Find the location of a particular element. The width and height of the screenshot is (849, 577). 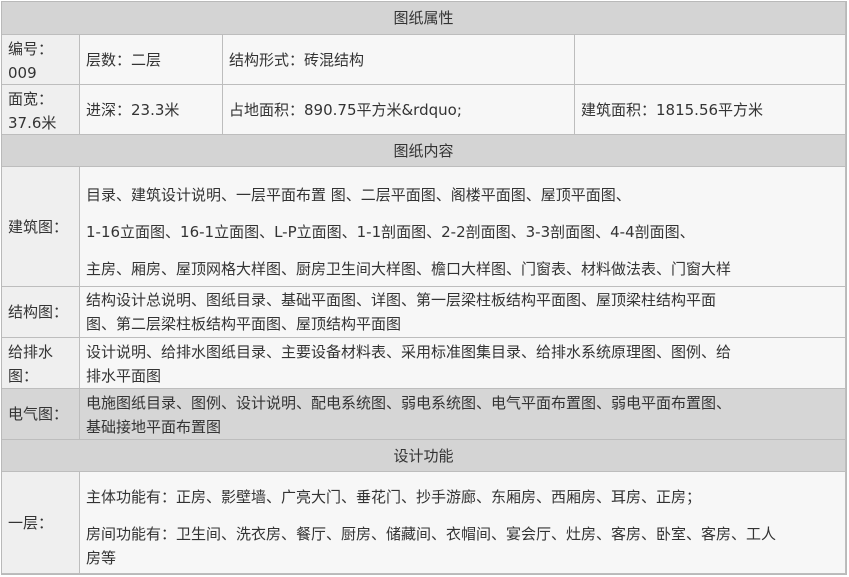

structure-drawings-label-cell: 结构图： is located at coordinates (41, 312).